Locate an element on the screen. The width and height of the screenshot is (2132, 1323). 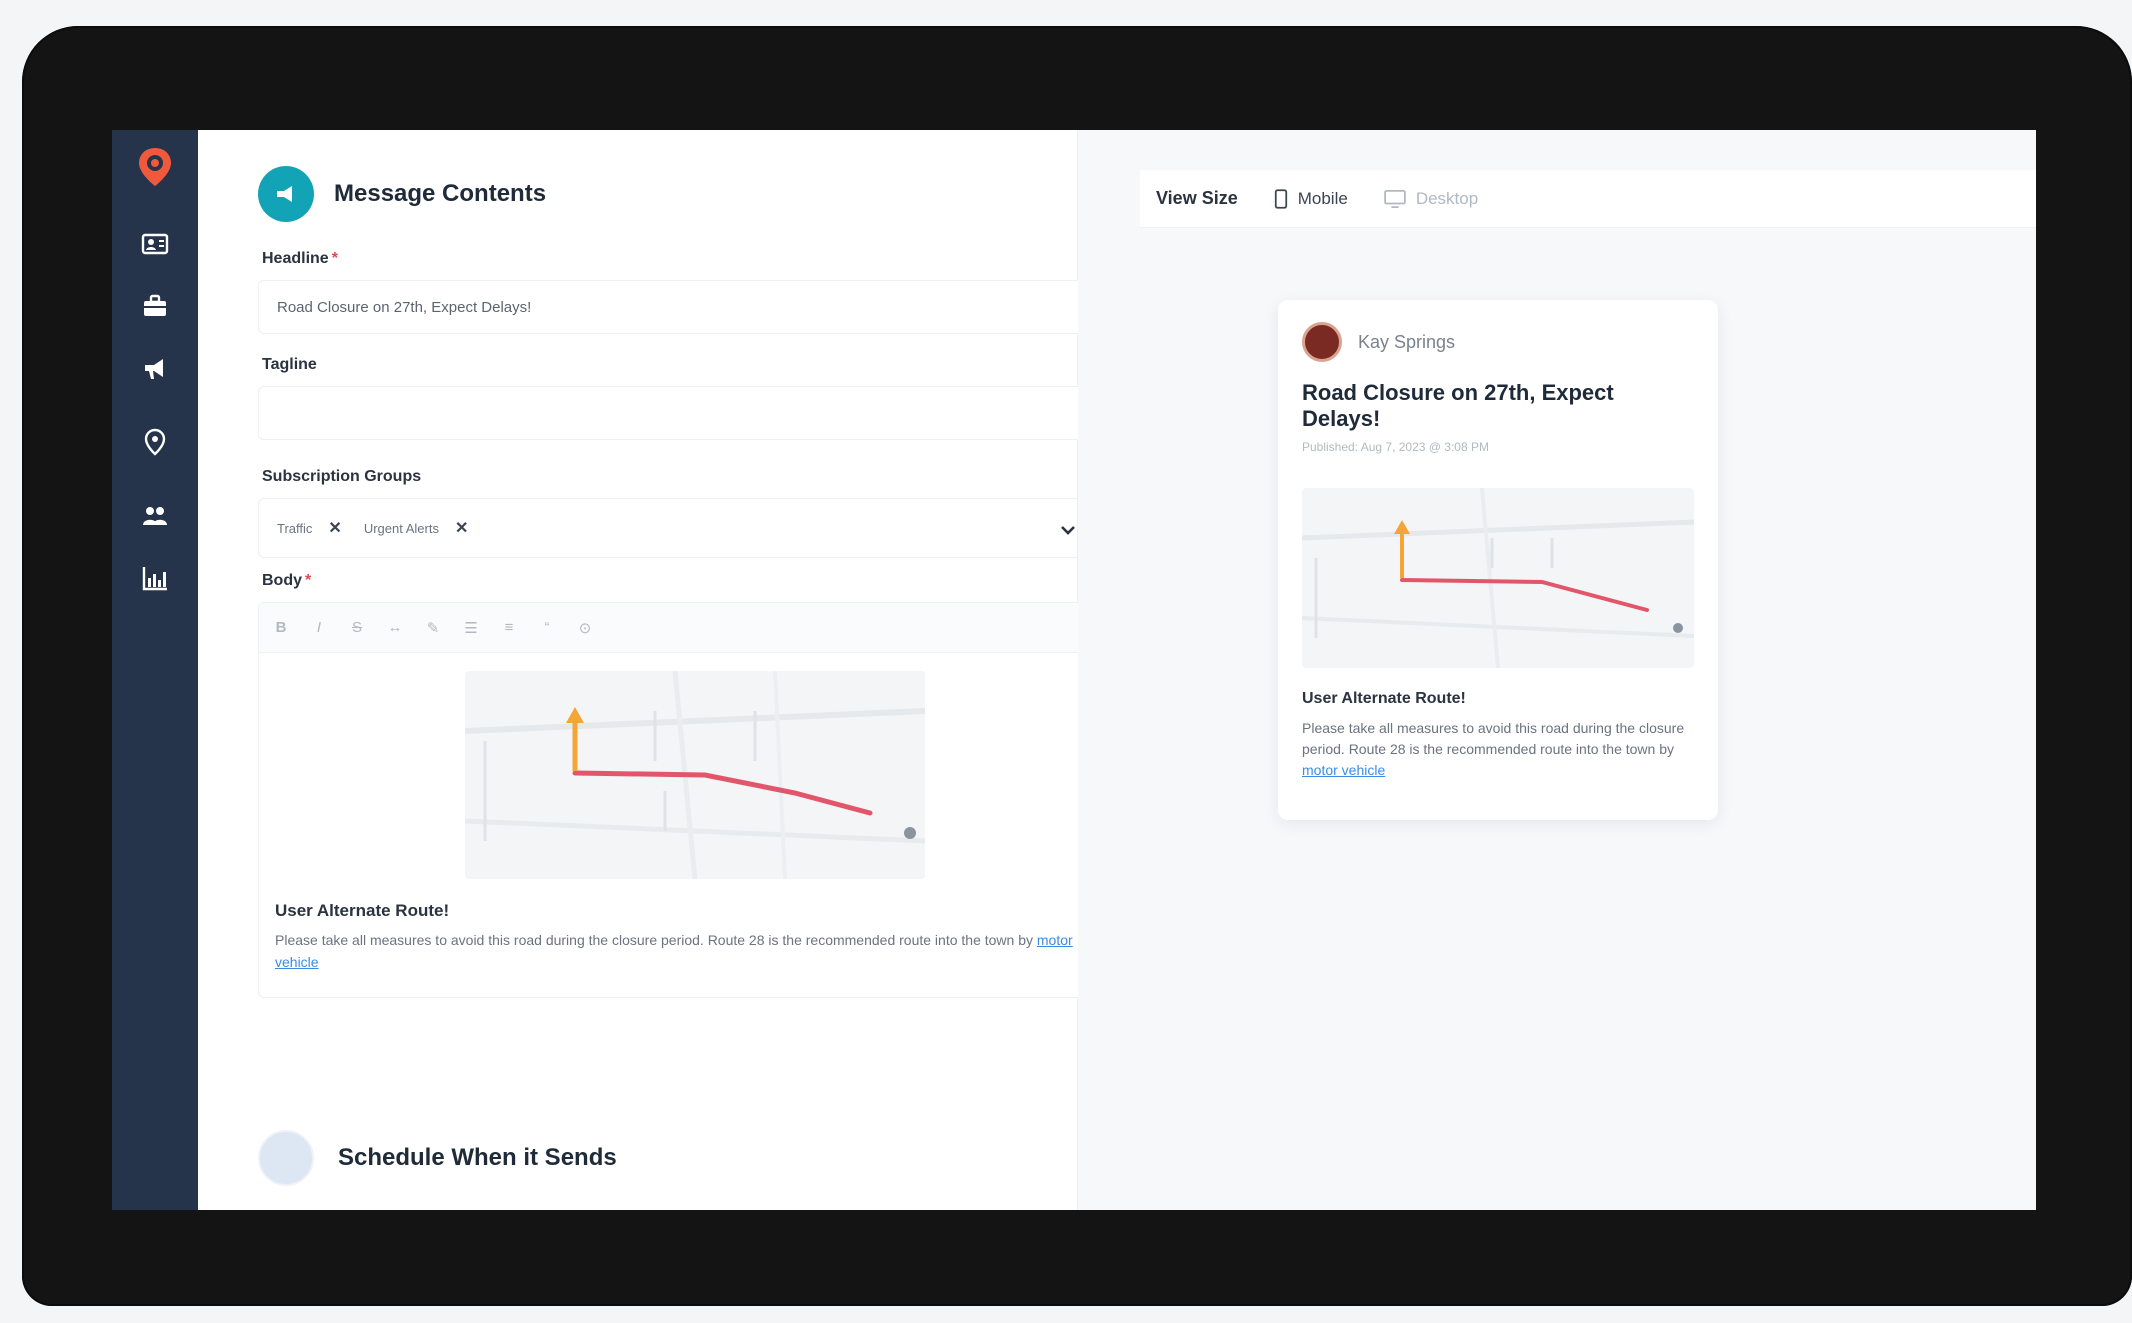
media-button: ⊙ is located at coordinates (585, 628).